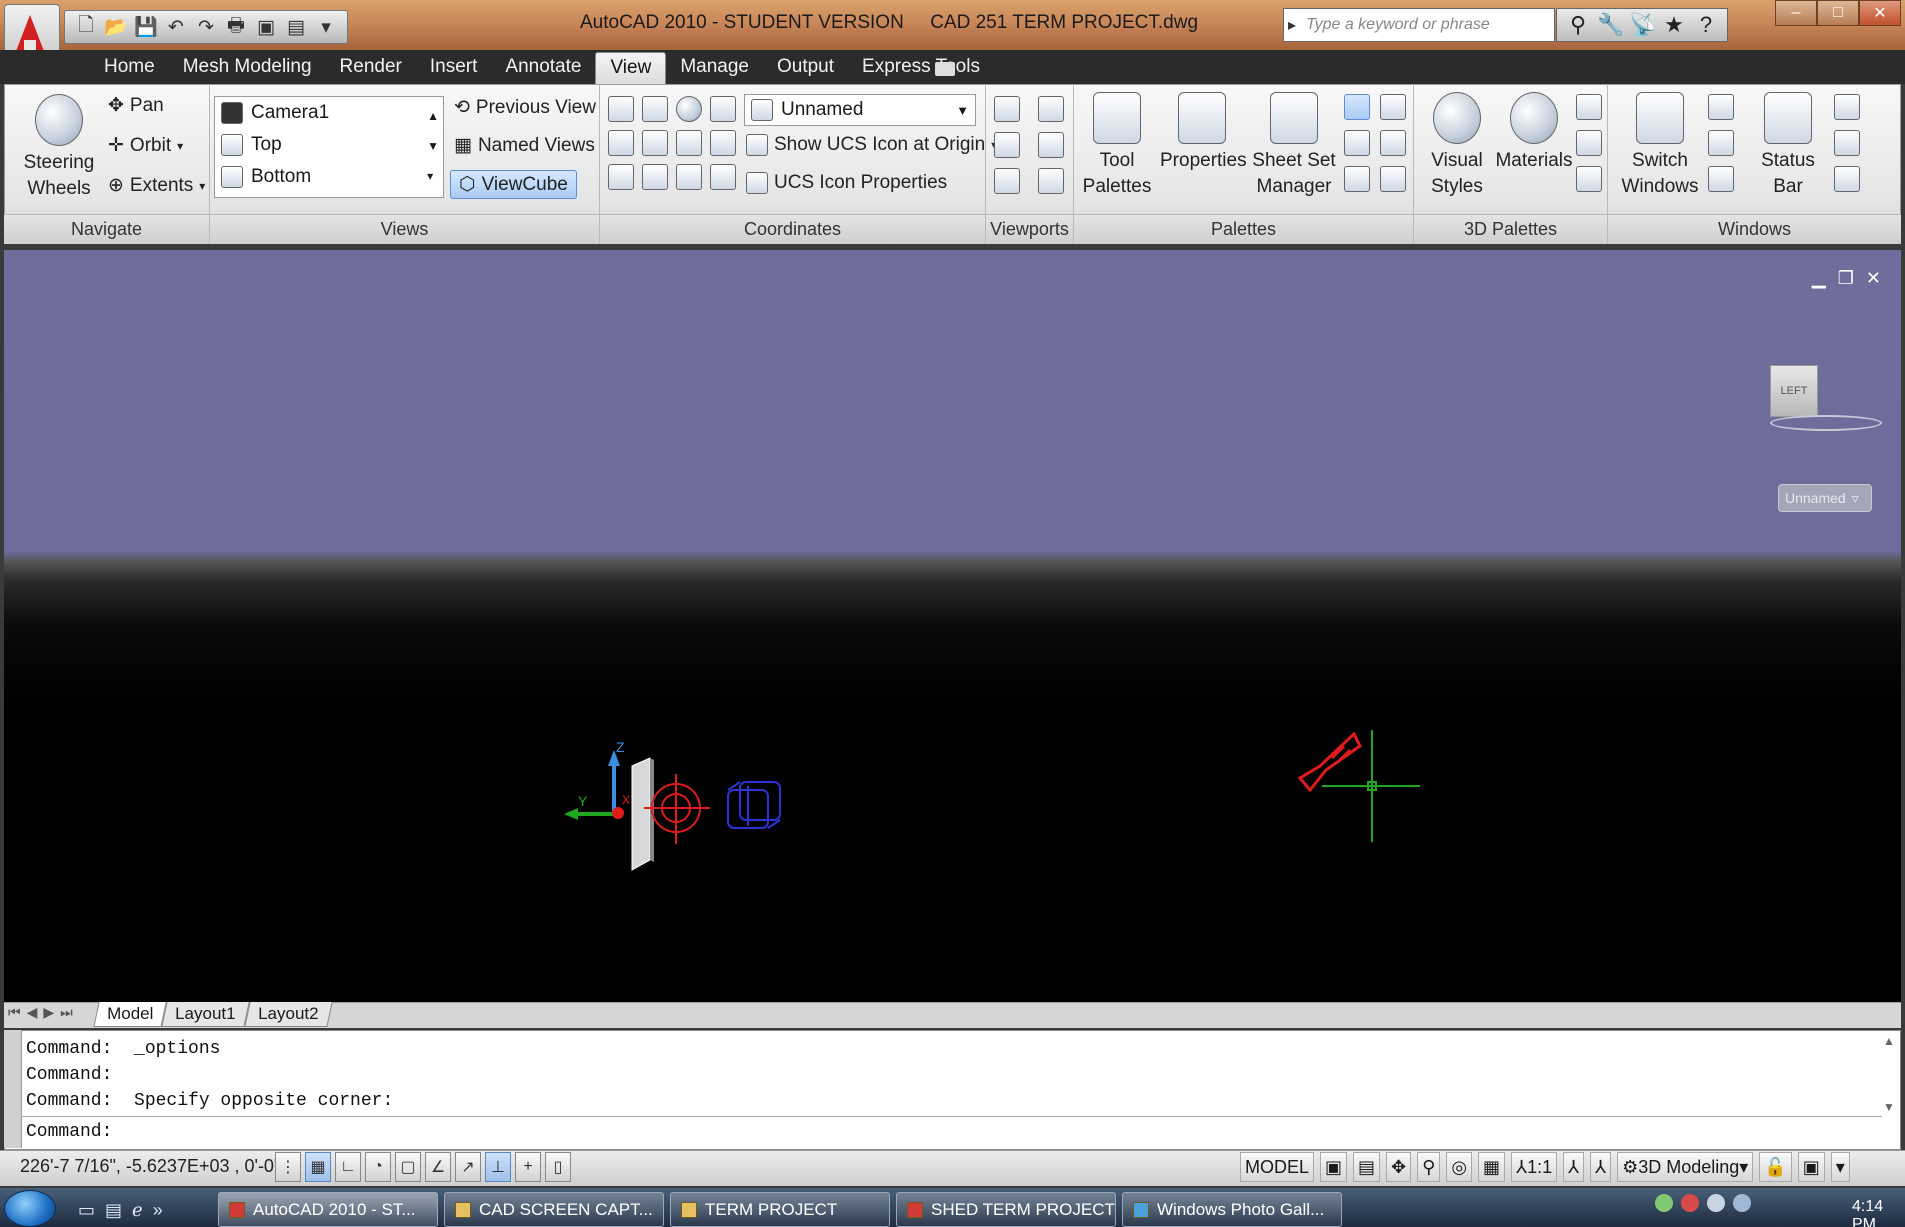 The width and height of the screenshot is (1905, 1227). Describe the element at coordinates (1007, 109) in the screenshot. I see `viewport-config-icon` at that location.